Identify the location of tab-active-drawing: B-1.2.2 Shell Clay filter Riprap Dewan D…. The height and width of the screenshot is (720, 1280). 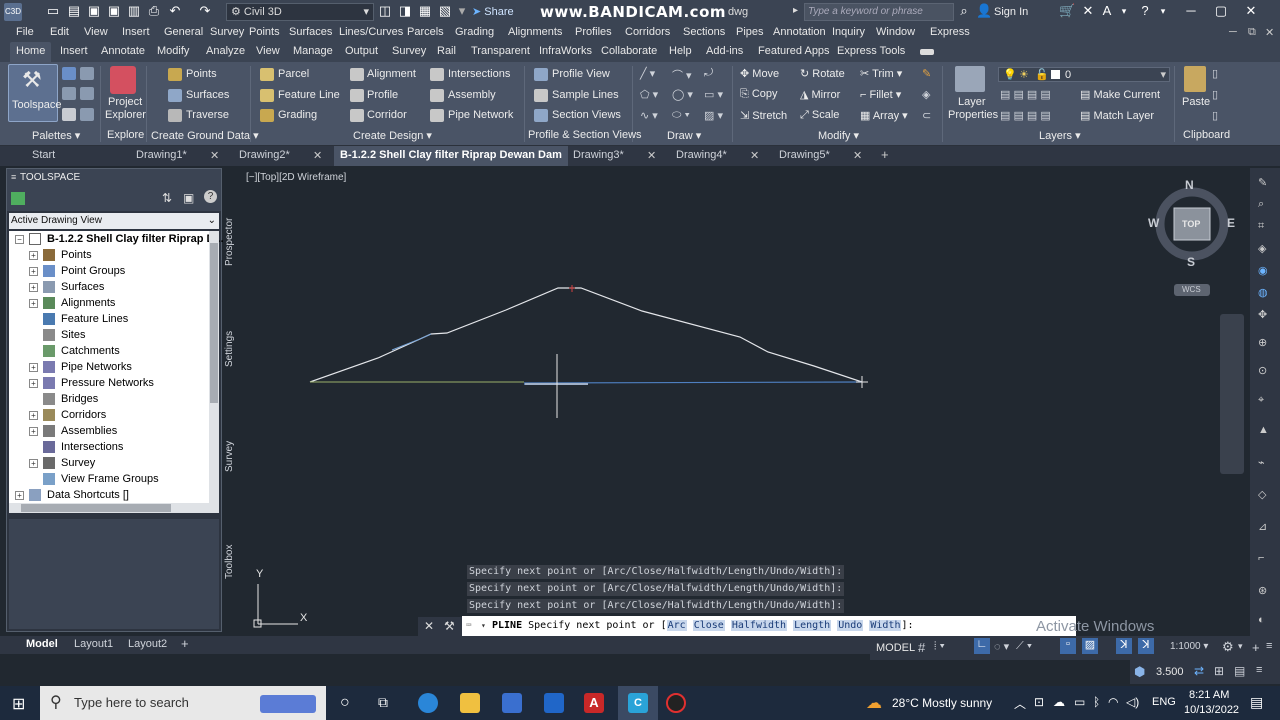
(451, 156).